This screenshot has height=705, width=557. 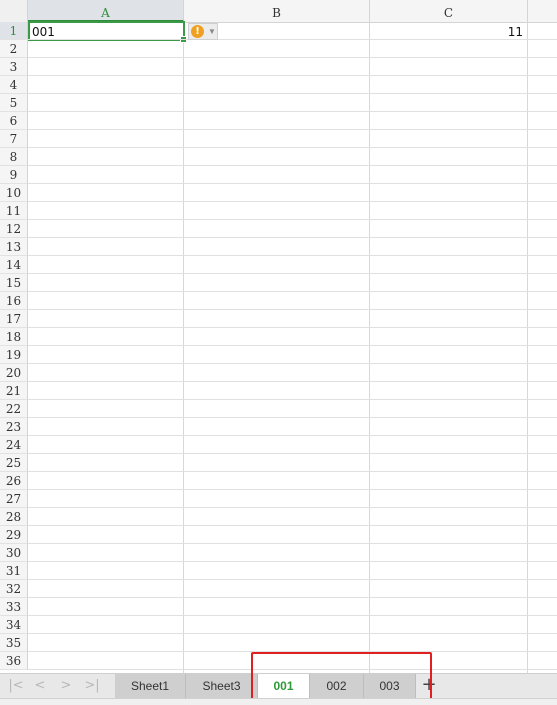 What do you see at coordinates (106, 11) in the screenshot?
I see `column-header-a: A` at bounding box center [106, 11].